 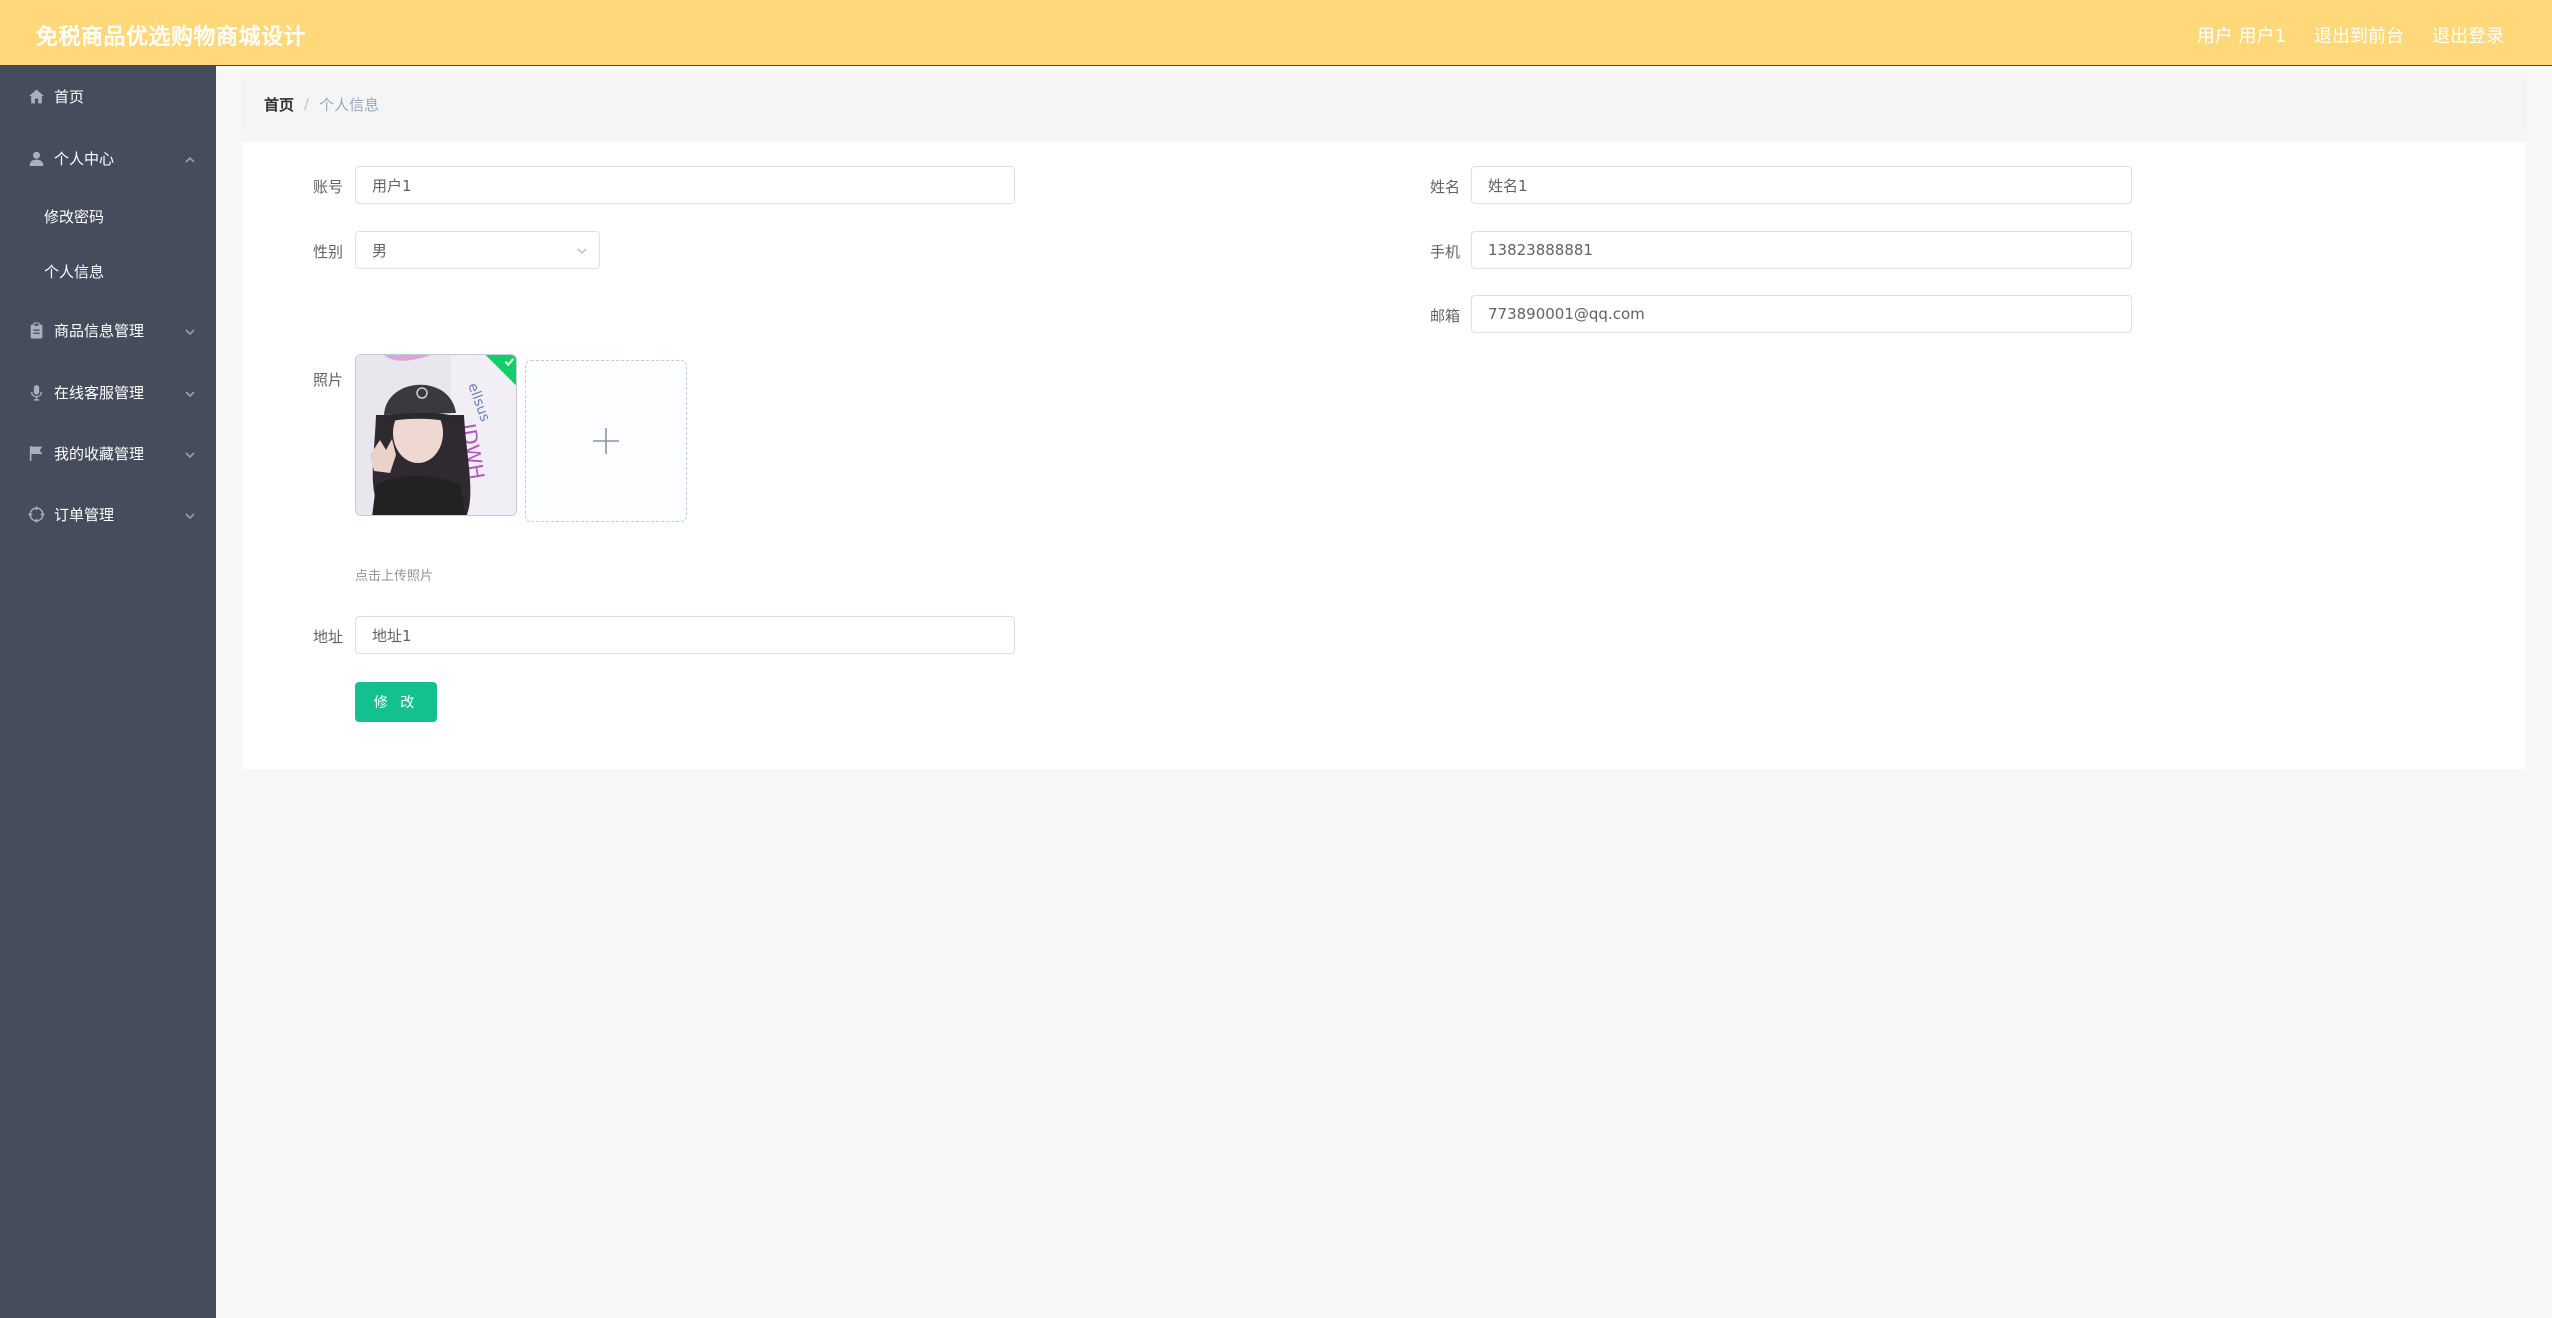 I want to click on sidebar-item-product-management: 商品信息管理, so click(x=108, y=330).